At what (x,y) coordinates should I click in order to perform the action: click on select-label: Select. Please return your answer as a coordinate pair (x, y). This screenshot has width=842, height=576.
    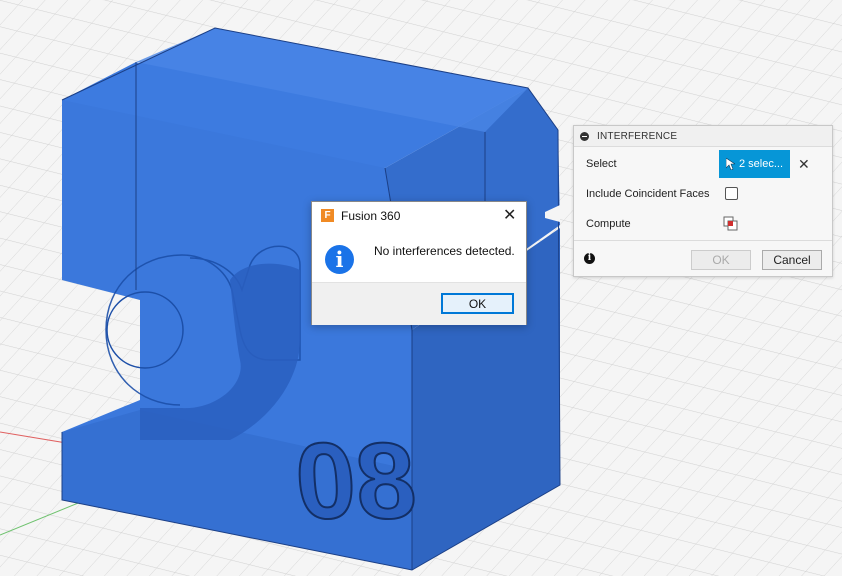
    Looking at the image, I should click on (601, 164).